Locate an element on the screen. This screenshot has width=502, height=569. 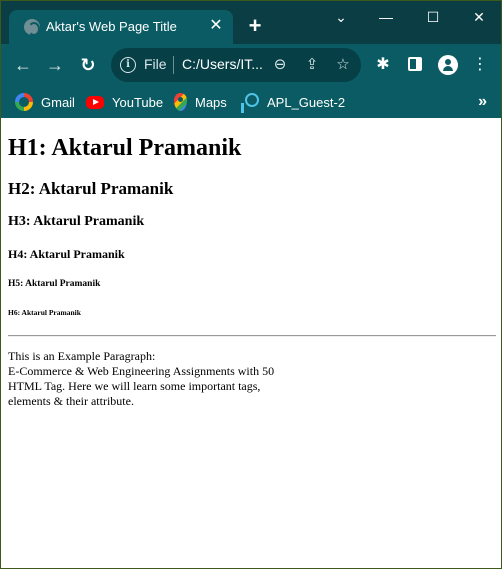
paragraph-intro: This is an Example Paragraph: is located at coordinates (82, 356).